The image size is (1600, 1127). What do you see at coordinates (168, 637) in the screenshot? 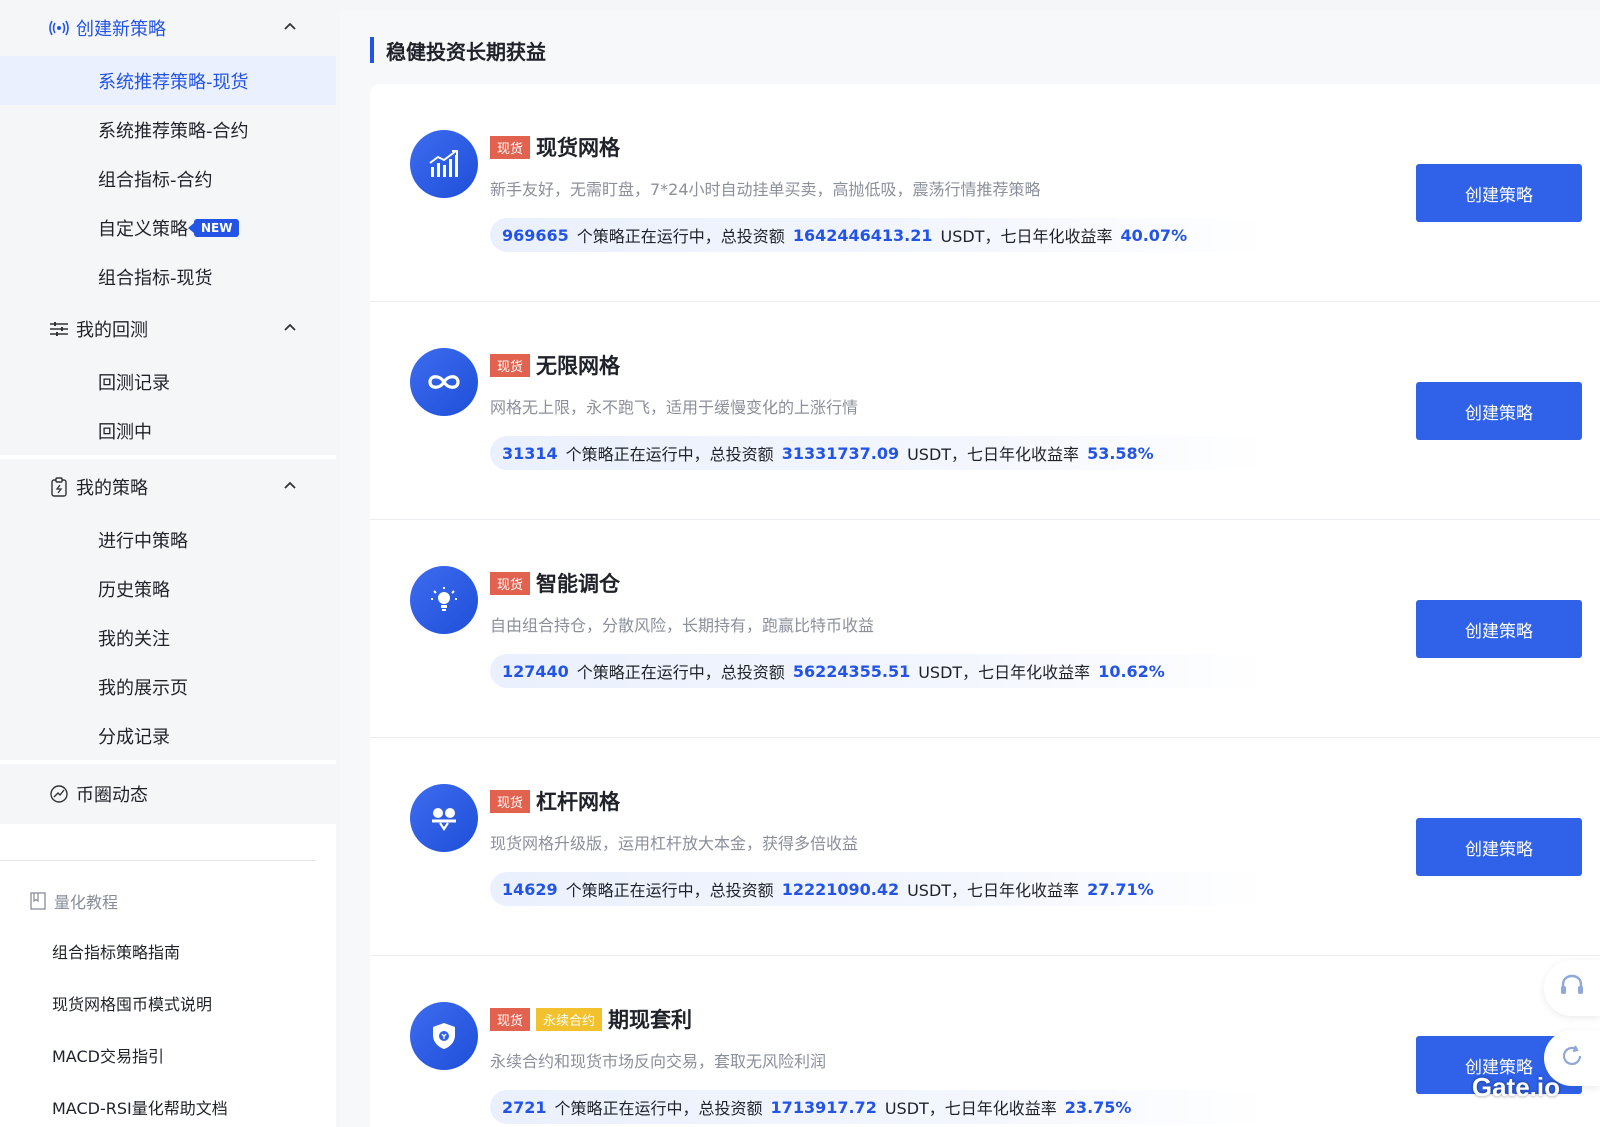
I see `sidebar-item-follows: 我的关注` at bounding box center [168, 637].